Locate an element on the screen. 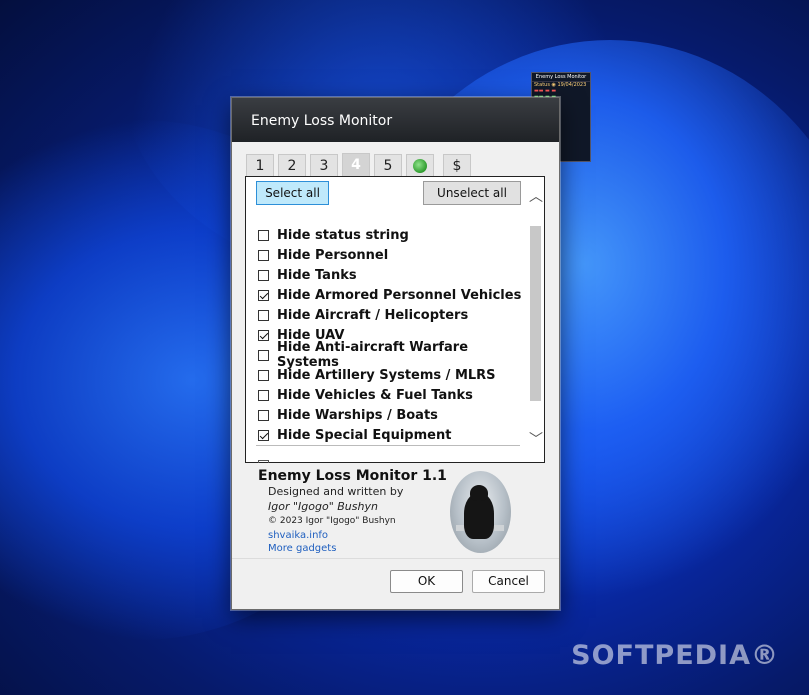  website-link: shvaika.info is located at coordinates (363, 535).